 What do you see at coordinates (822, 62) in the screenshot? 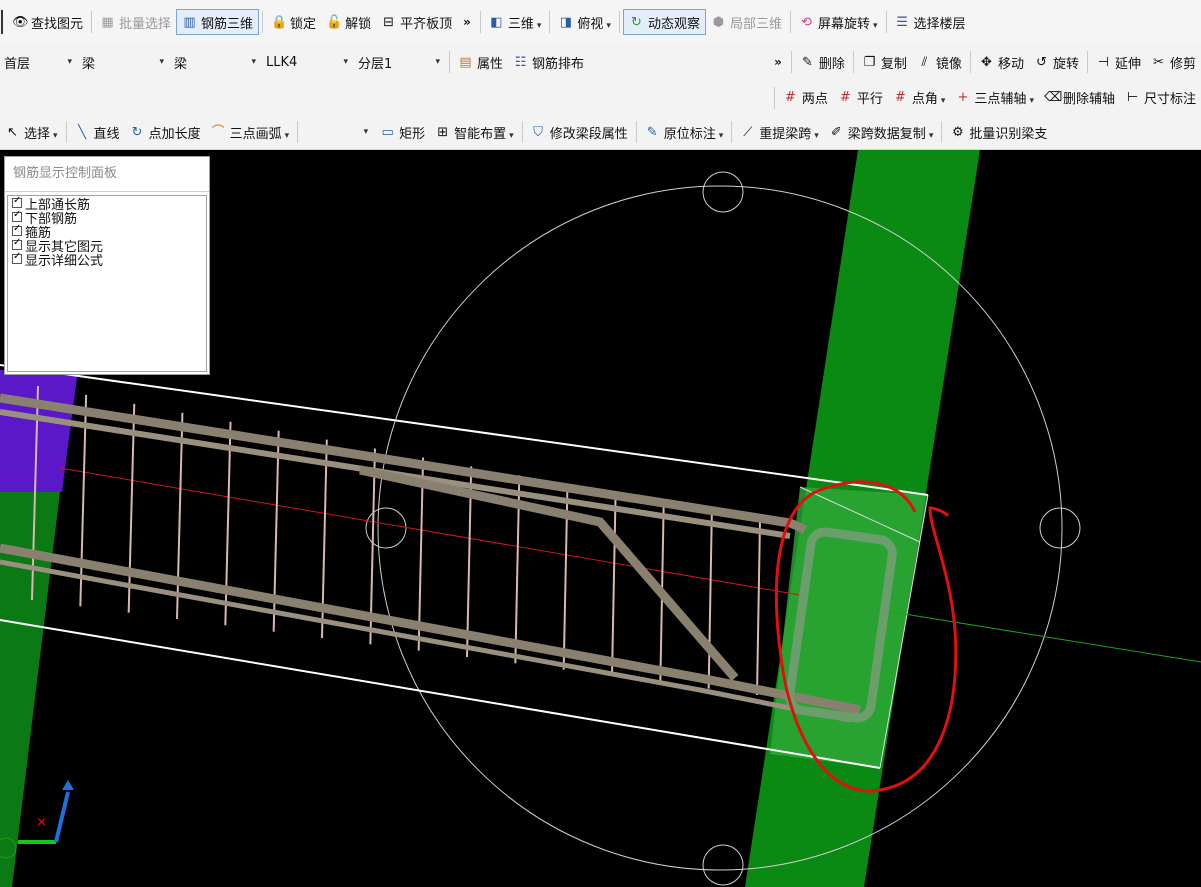
I see `delete-button: ✎ 删除` at bounding box center [822, 62].